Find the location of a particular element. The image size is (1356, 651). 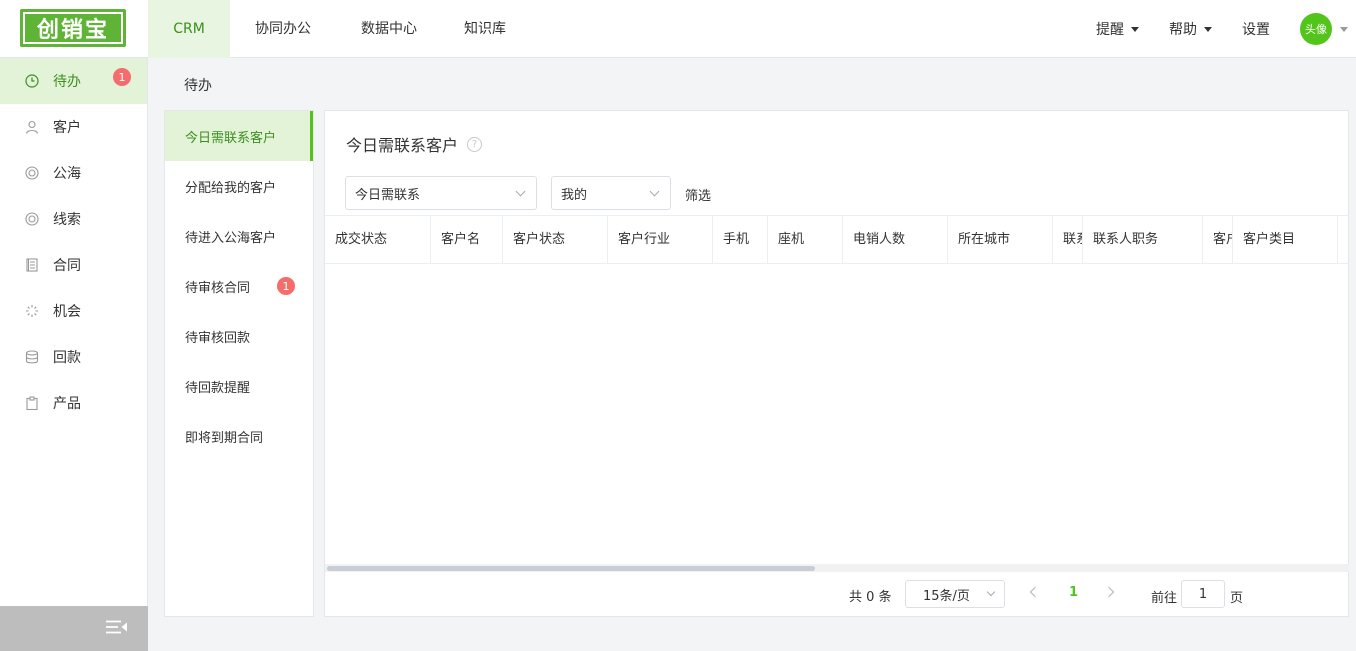

submenu-item-payments-pending-review: 待审核回款 is located at coordinates (239, 336).